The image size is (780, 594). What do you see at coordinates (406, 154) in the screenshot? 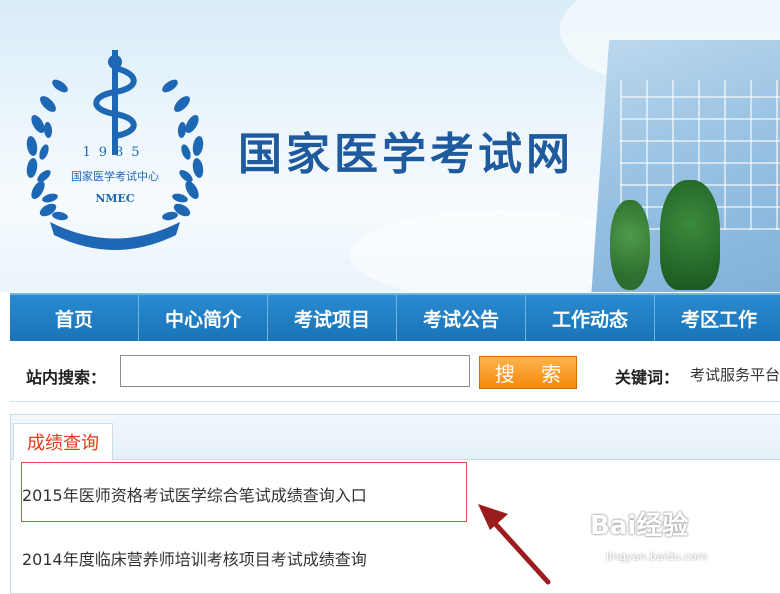
I see `site-title: 国家医学考试网` at bounding box center [406, 154].